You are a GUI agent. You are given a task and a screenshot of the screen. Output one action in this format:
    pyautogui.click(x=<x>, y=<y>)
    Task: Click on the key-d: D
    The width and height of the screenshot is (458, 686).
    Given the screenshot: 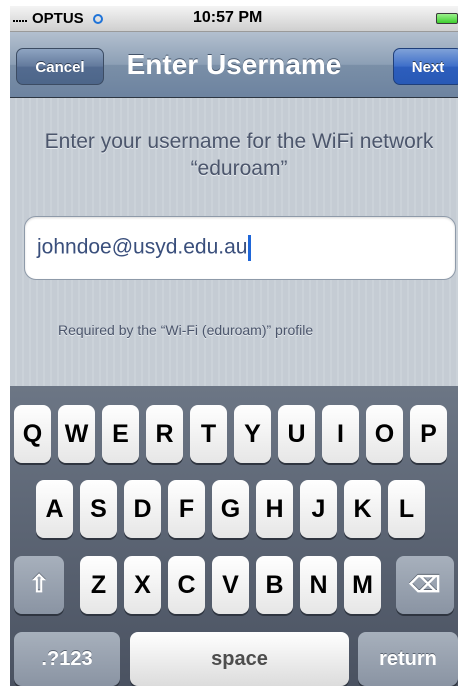 What is the action you would take?
    pyautogui.click(x=142, y=509)
    